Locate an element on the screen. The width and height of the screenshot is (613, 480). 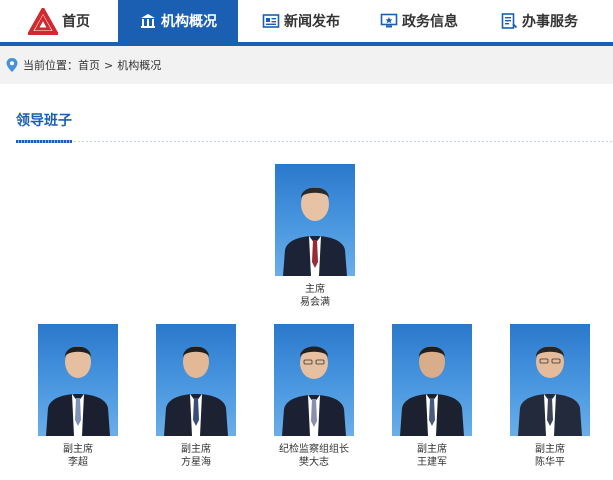
leader-role: 纪检监察组组长 is located at coordinates (314, 449).